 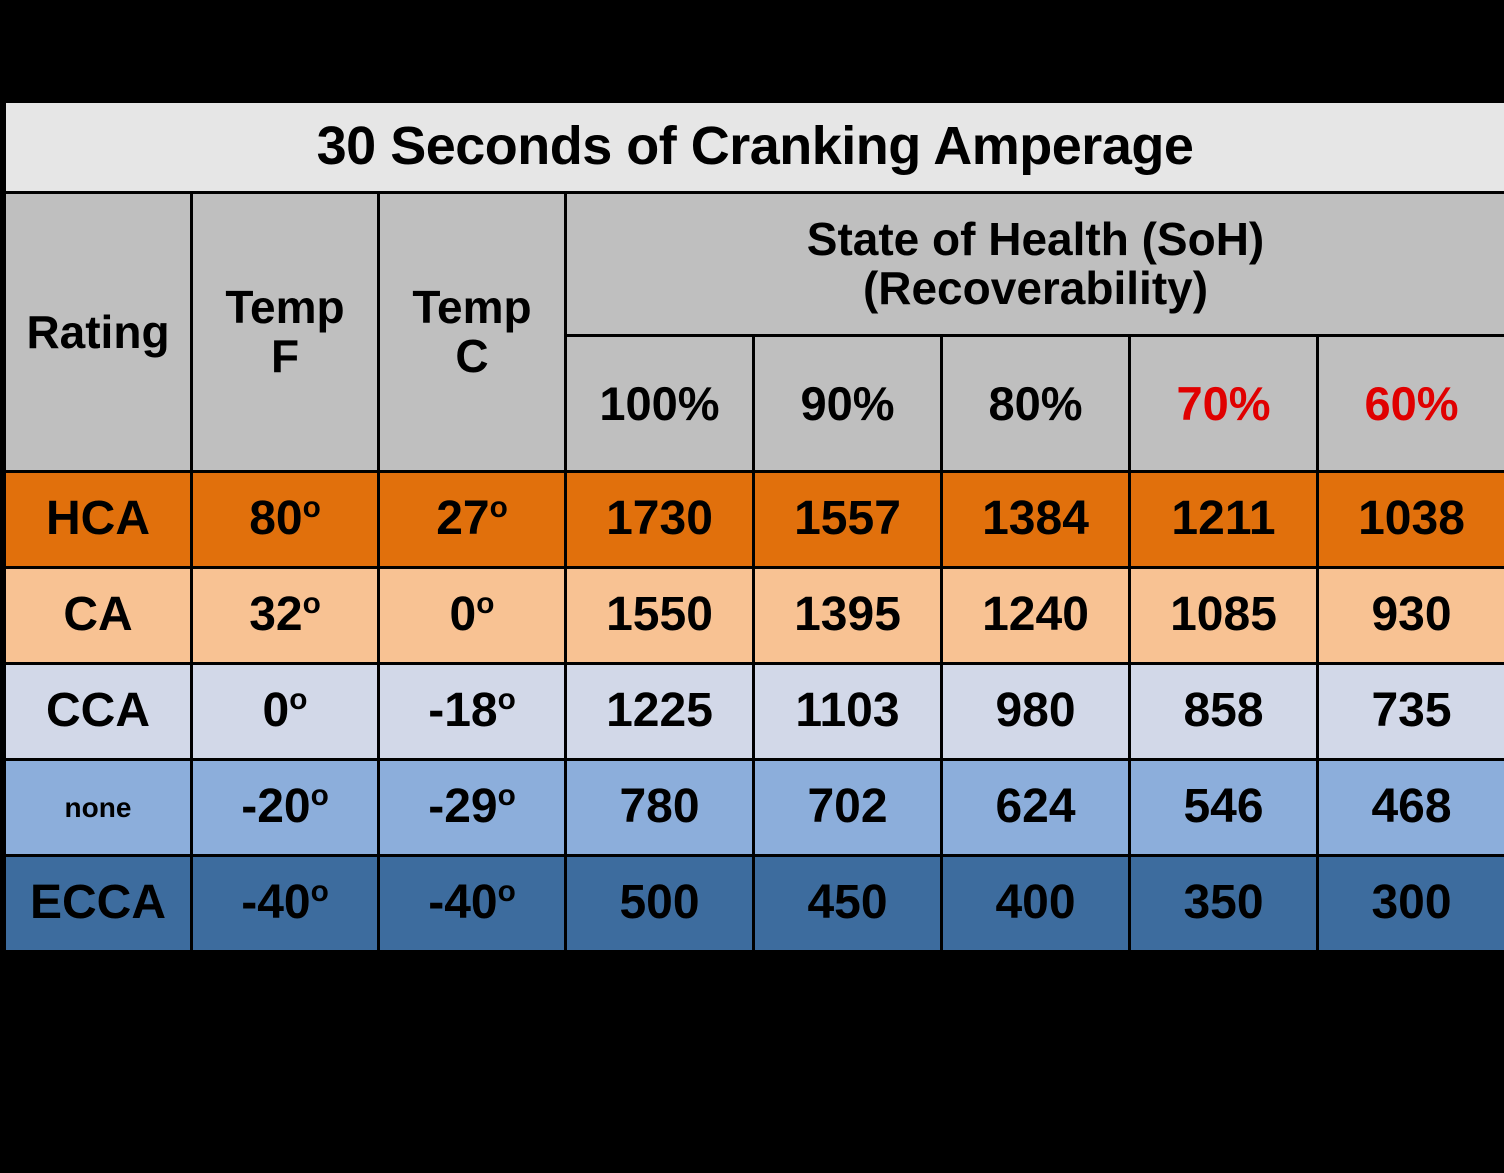 I want to click on cell-amperage-hca-60pct: 1038, so click(x=1410, y=519).